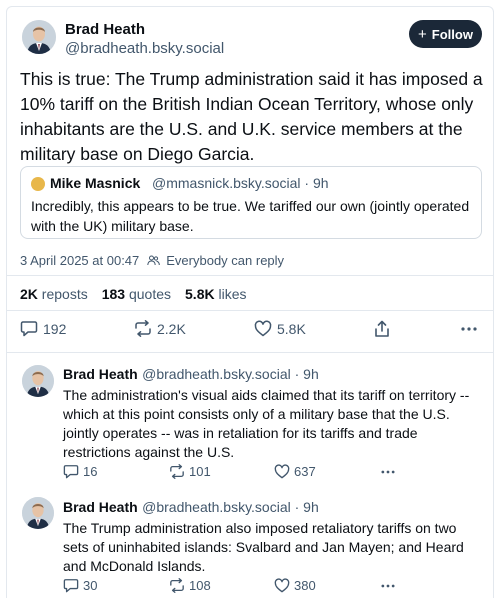  I want to click on reply-button: 192, so click(43, 328).